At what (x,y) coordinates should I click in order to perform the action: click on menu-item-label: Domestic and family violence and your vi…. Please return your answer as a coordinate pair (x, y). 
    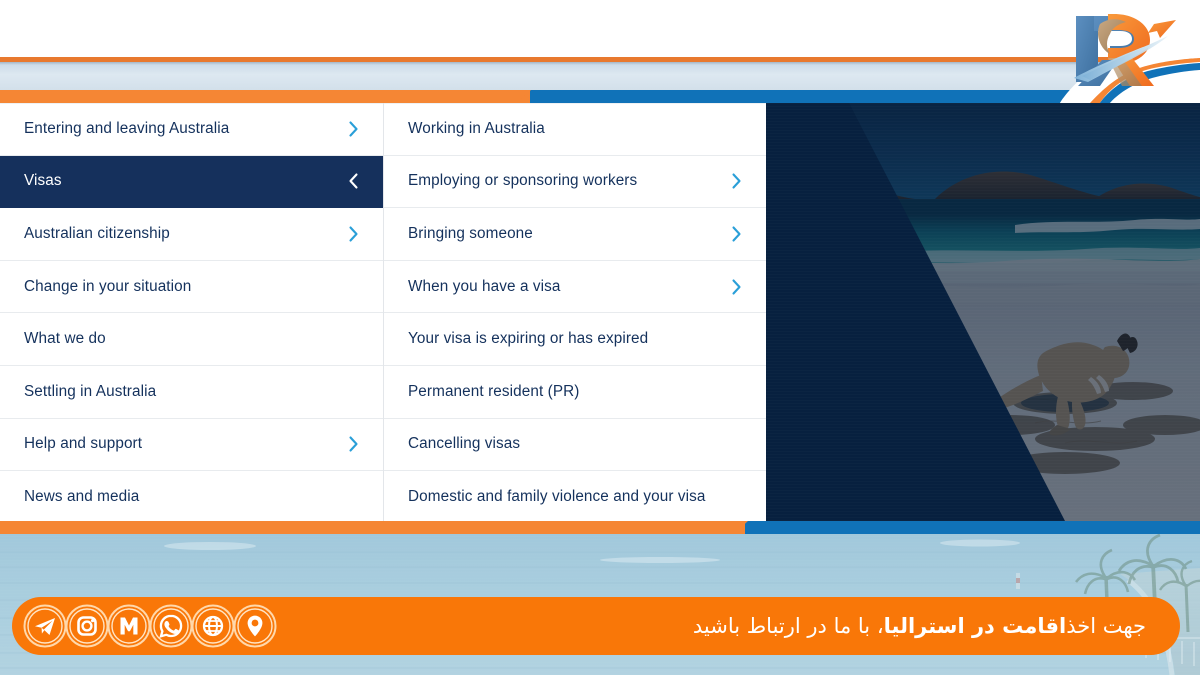
    Looking at the image, I should click on (557, 496).